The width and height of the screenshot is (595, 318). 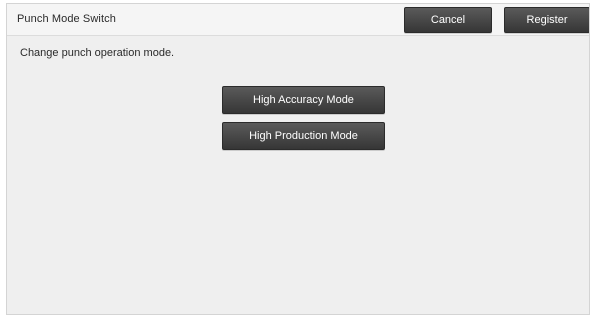 What do you see at coordinates (298, 20) in the screenshot?
I see `header-bar: Punch Mode Switch Cancel Register` at bounding box center [298, 20].